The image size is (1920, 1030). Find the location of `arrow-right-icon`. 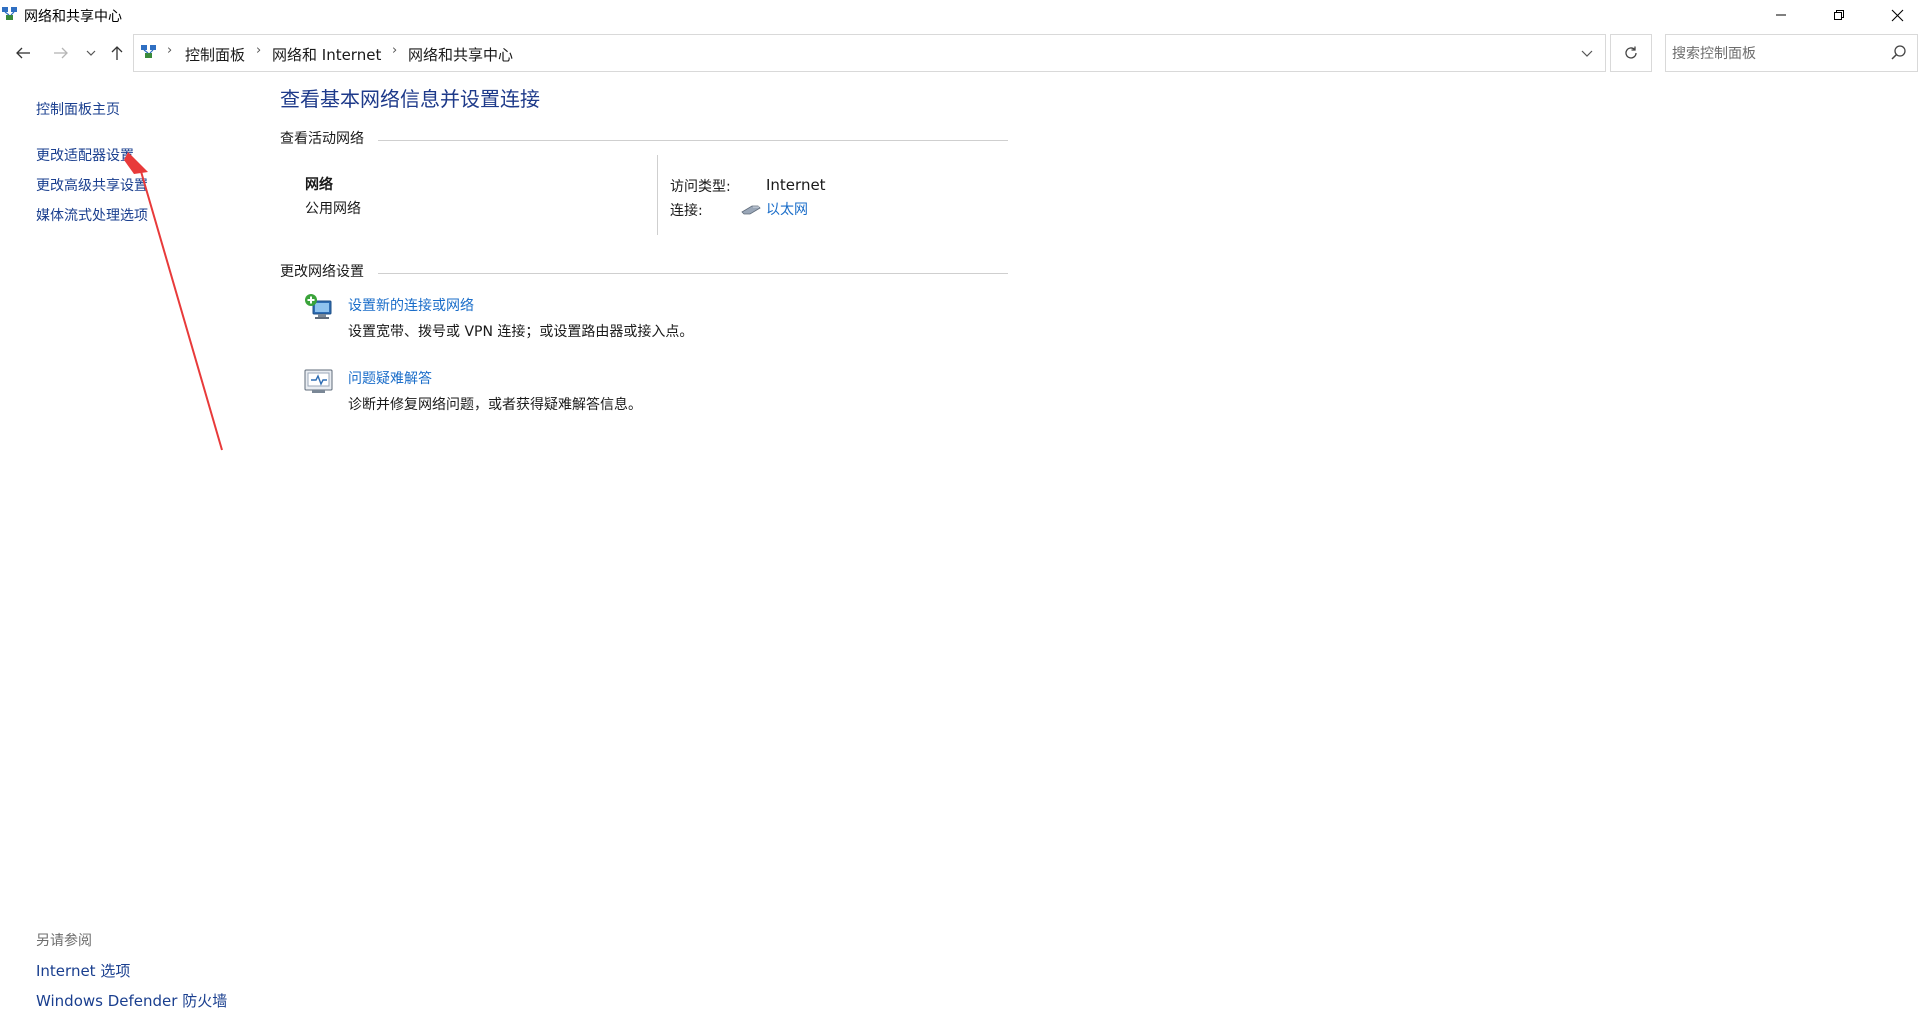

arrow-right-icon is located at coordinates (61, 53).